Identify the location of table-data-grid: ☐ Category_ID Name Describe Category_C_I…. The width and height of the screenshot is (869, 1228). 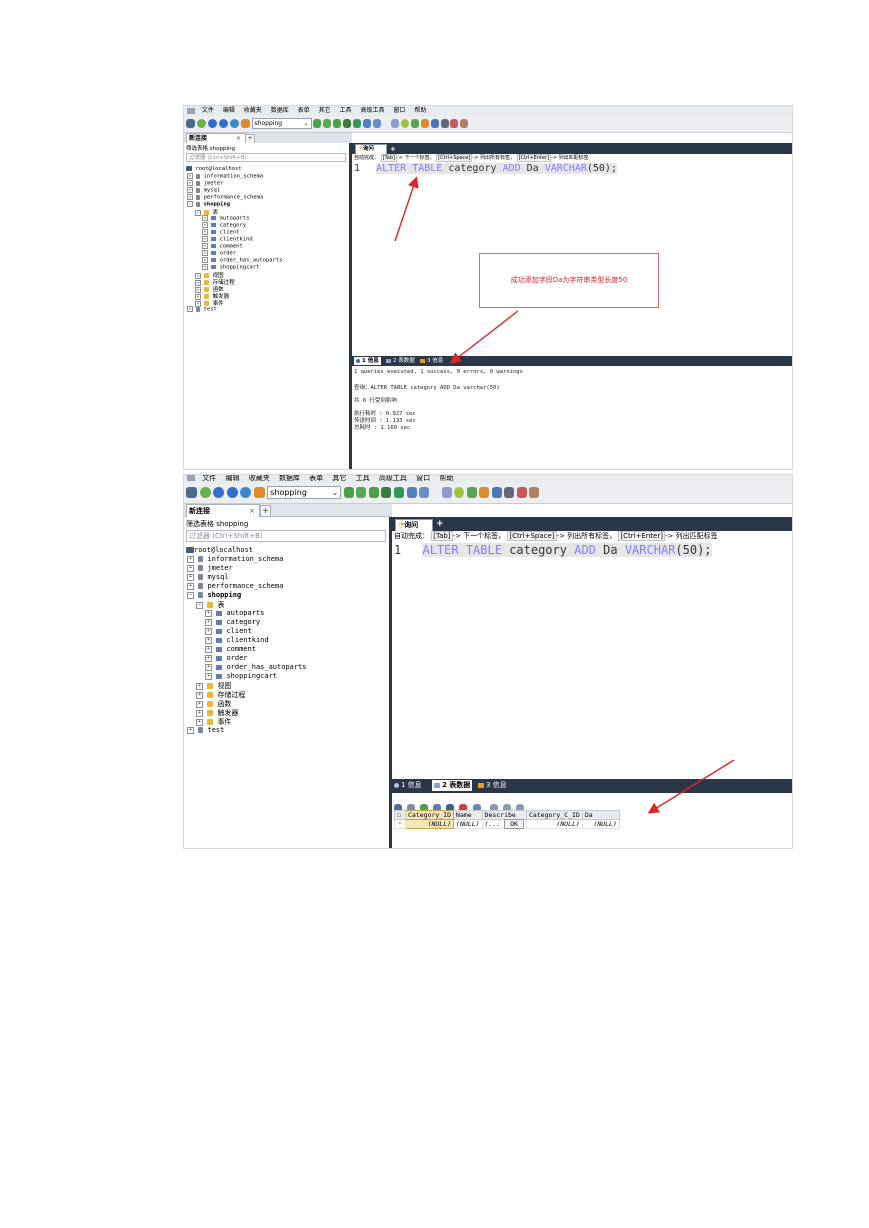
(507, 819).